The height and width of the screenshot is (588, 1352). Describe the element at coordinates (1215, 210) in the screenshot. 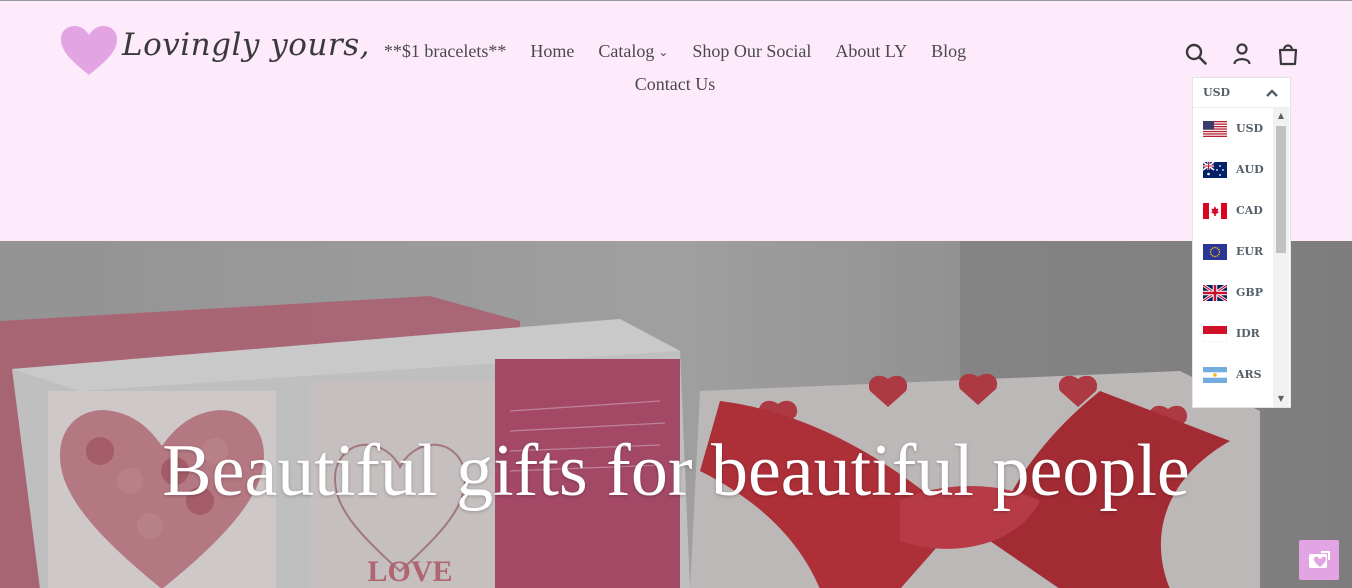

I see `ca-flag-icon` at that location.